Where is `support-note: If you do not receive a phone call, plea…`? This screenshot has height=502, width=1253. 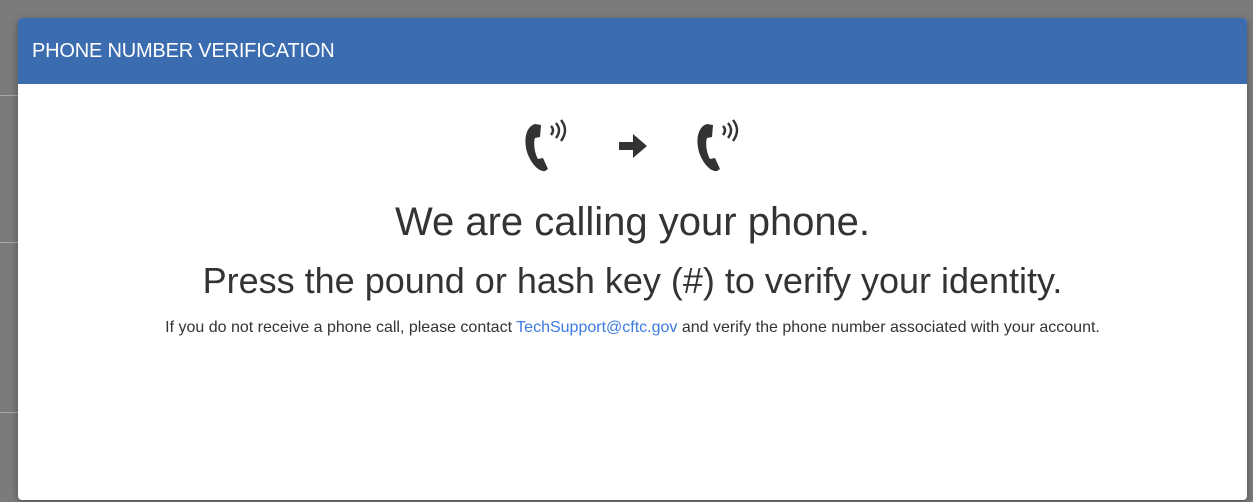 support-note: If you do not receive a phone call, plea… is located at coordinates (632, 327).